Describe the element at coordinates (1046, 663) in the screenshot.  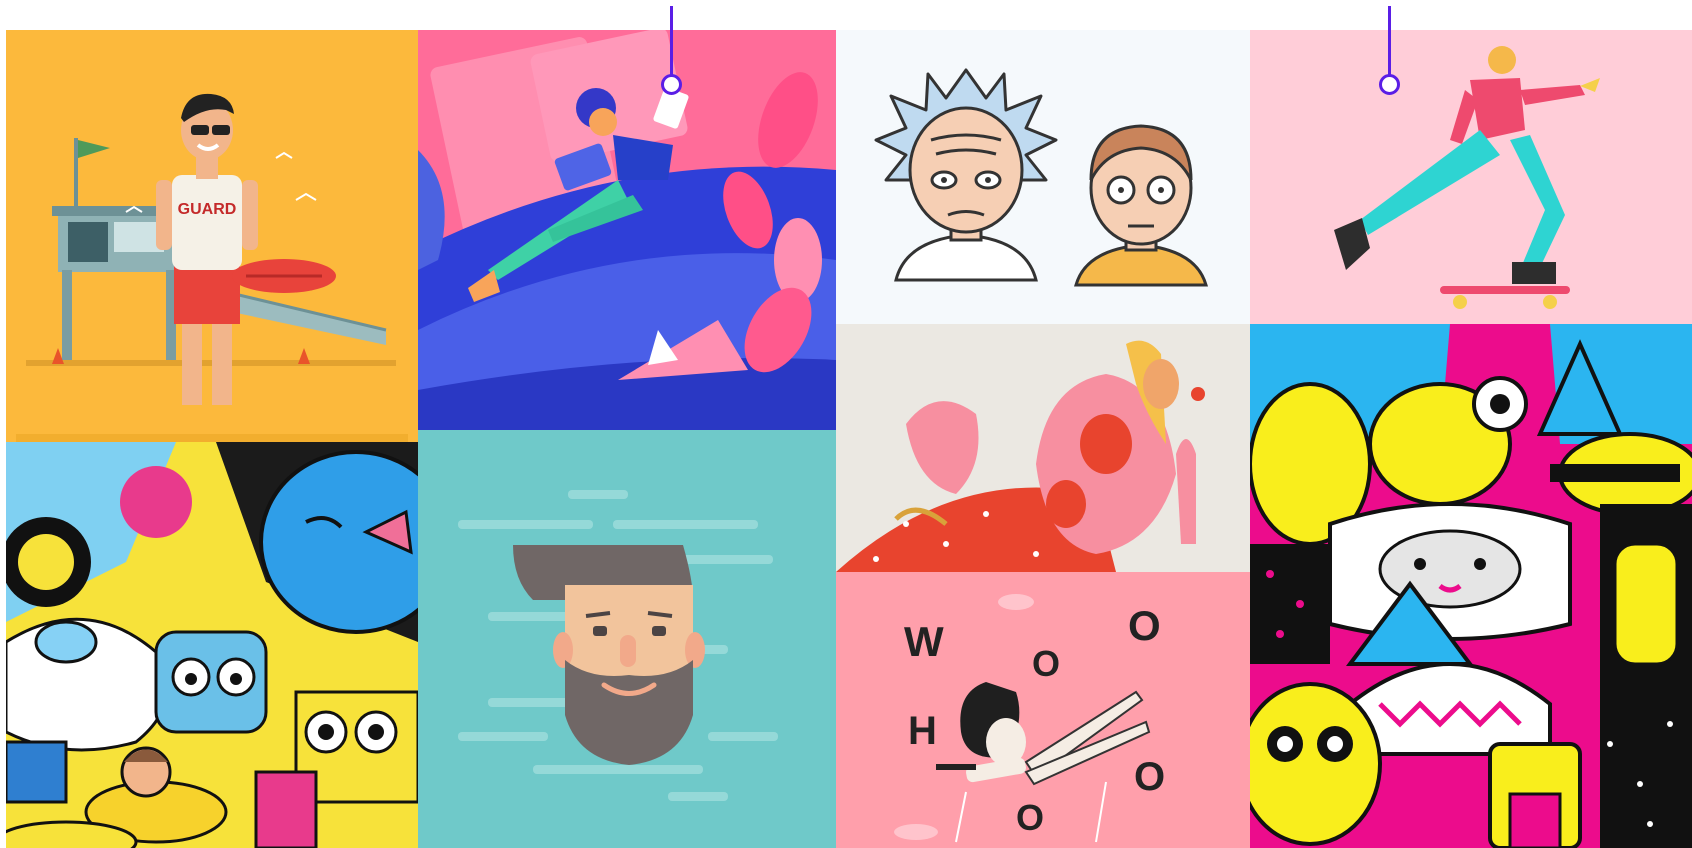
I see `letter-o-1: O` at that location.